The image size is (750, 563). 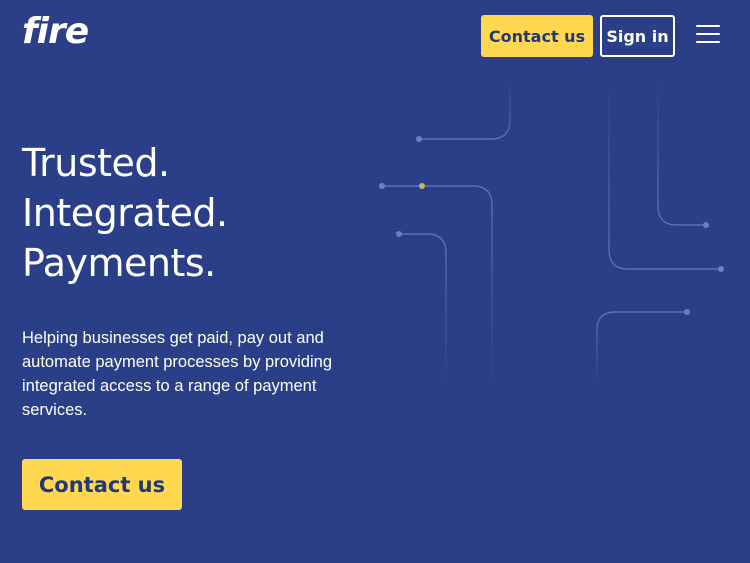 What do you see at coordinates (708, 34) in the screenshot?
I see `hamburger-menu-icon` at bounding box center [708, 34].